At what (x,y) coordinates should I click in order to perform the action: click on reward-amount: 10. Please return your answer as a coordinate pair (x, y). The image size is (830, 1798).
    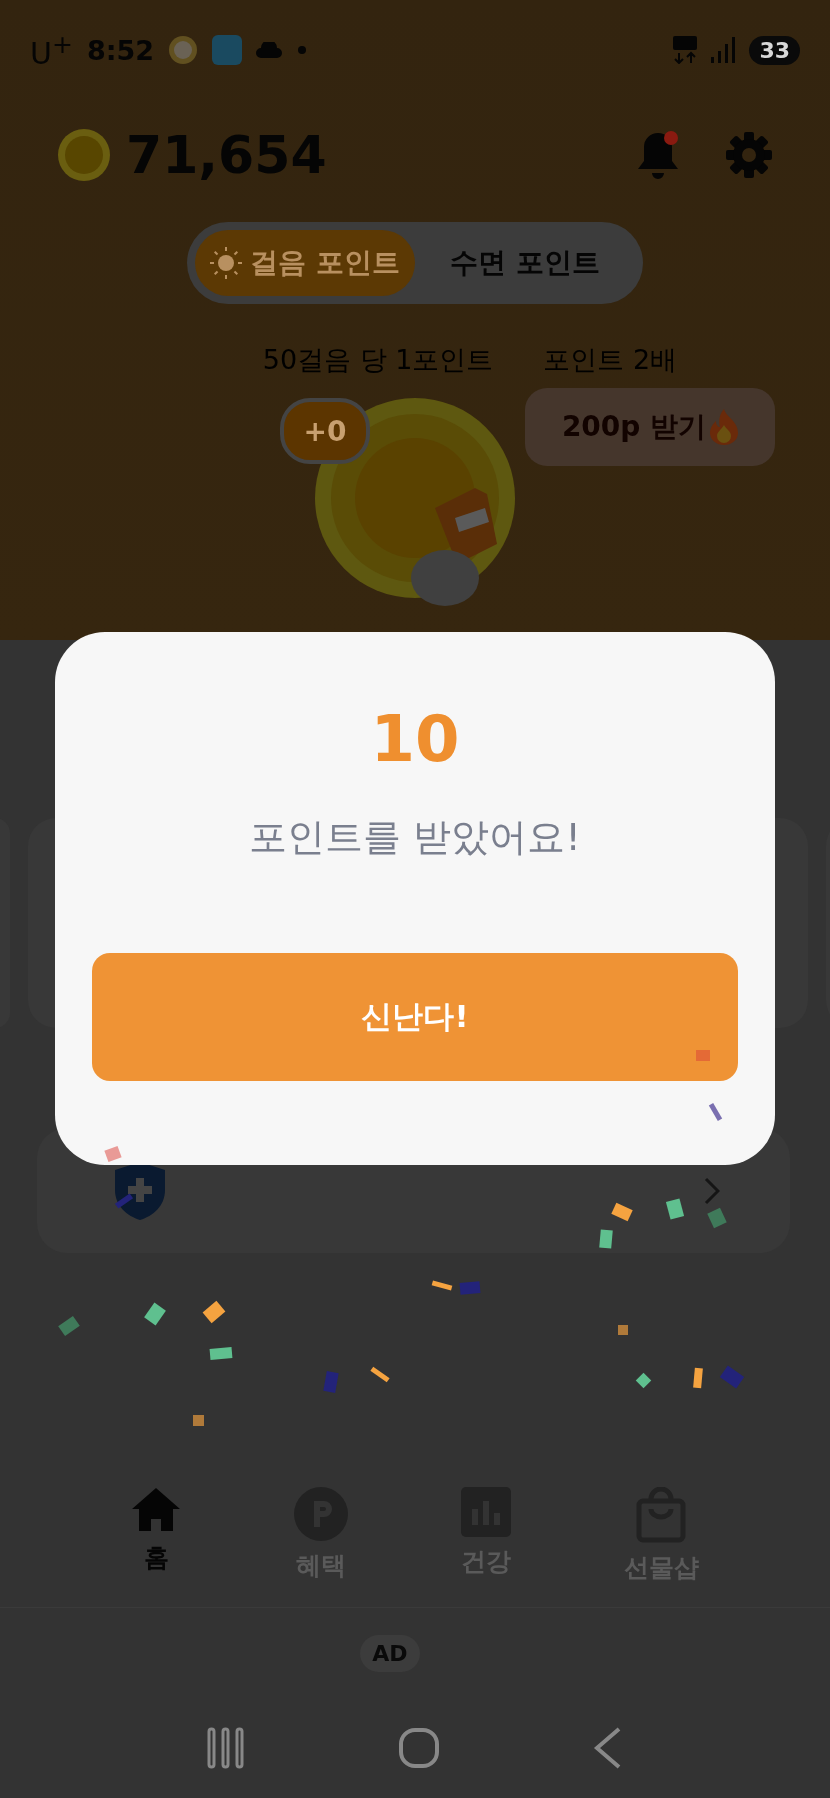
    Looking at the image, I should click on (415, 739).